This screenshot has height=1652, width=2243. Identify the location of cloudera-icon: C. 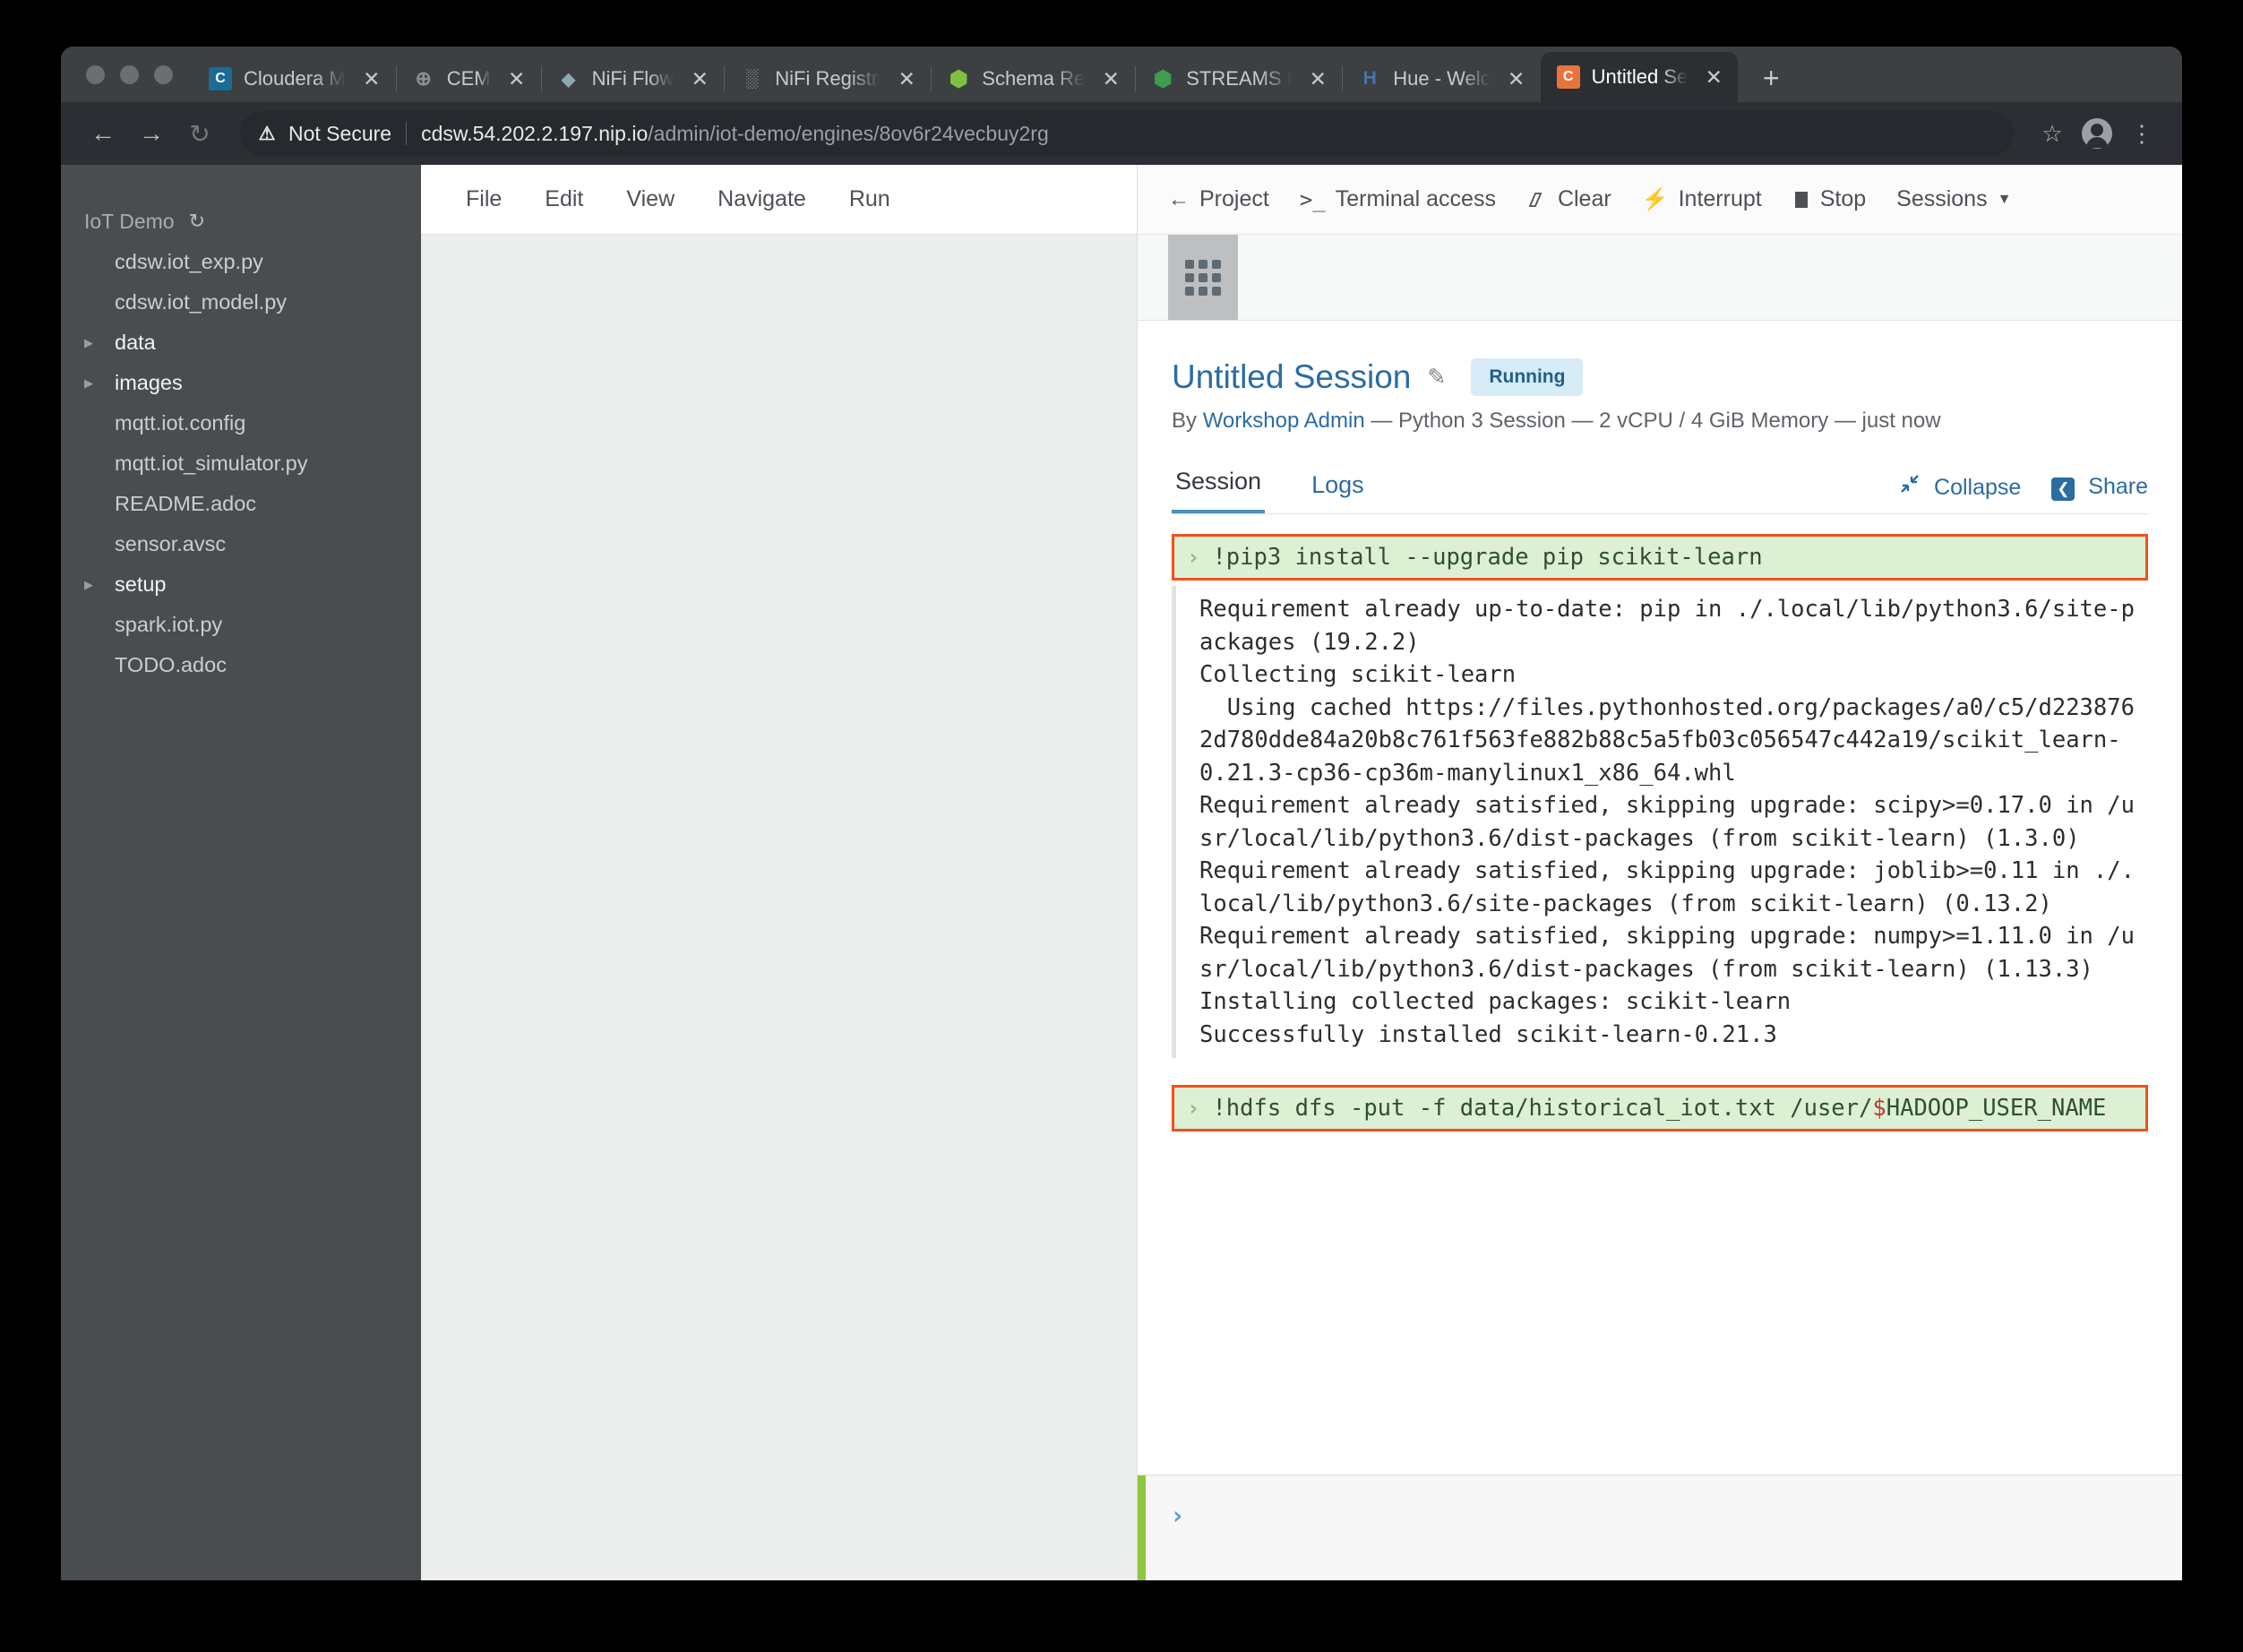
(220, 78).